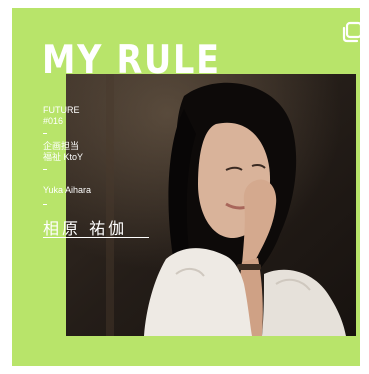 The height and width of the screenshot is (374, 369). I want to click on signature-underline, so click(96, 237).